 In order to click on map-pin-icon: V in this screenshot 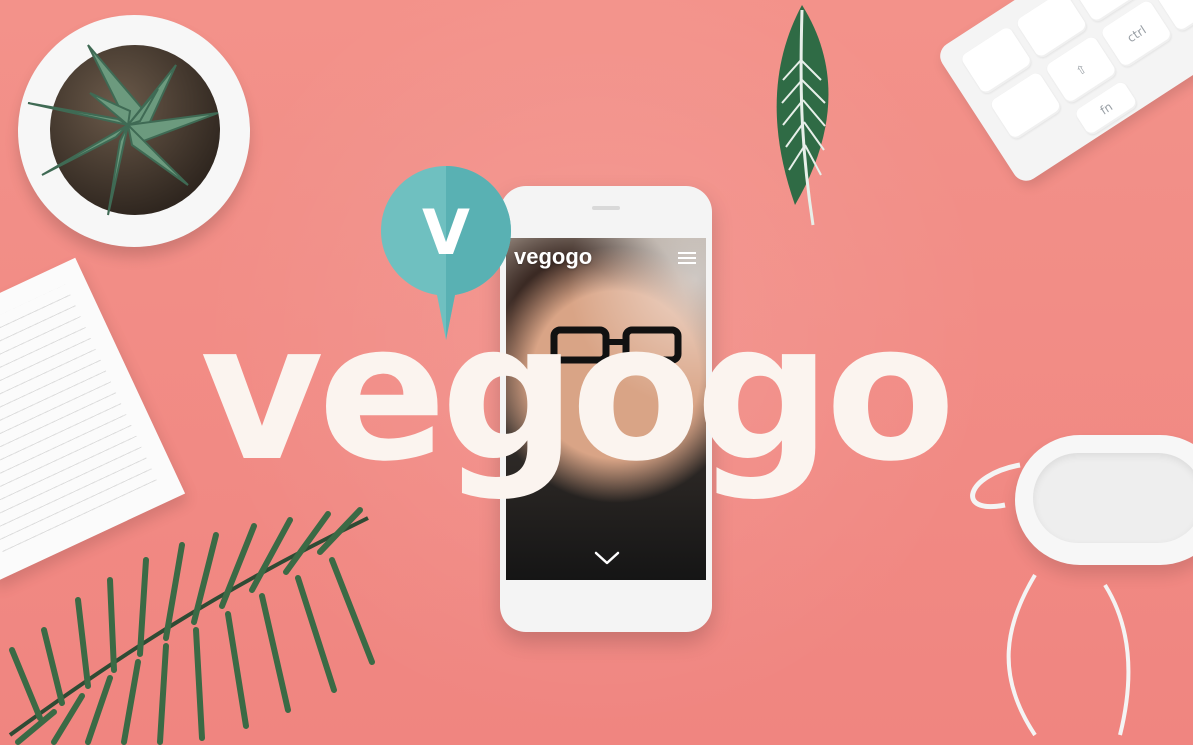, I will do `click(446, 253)`.